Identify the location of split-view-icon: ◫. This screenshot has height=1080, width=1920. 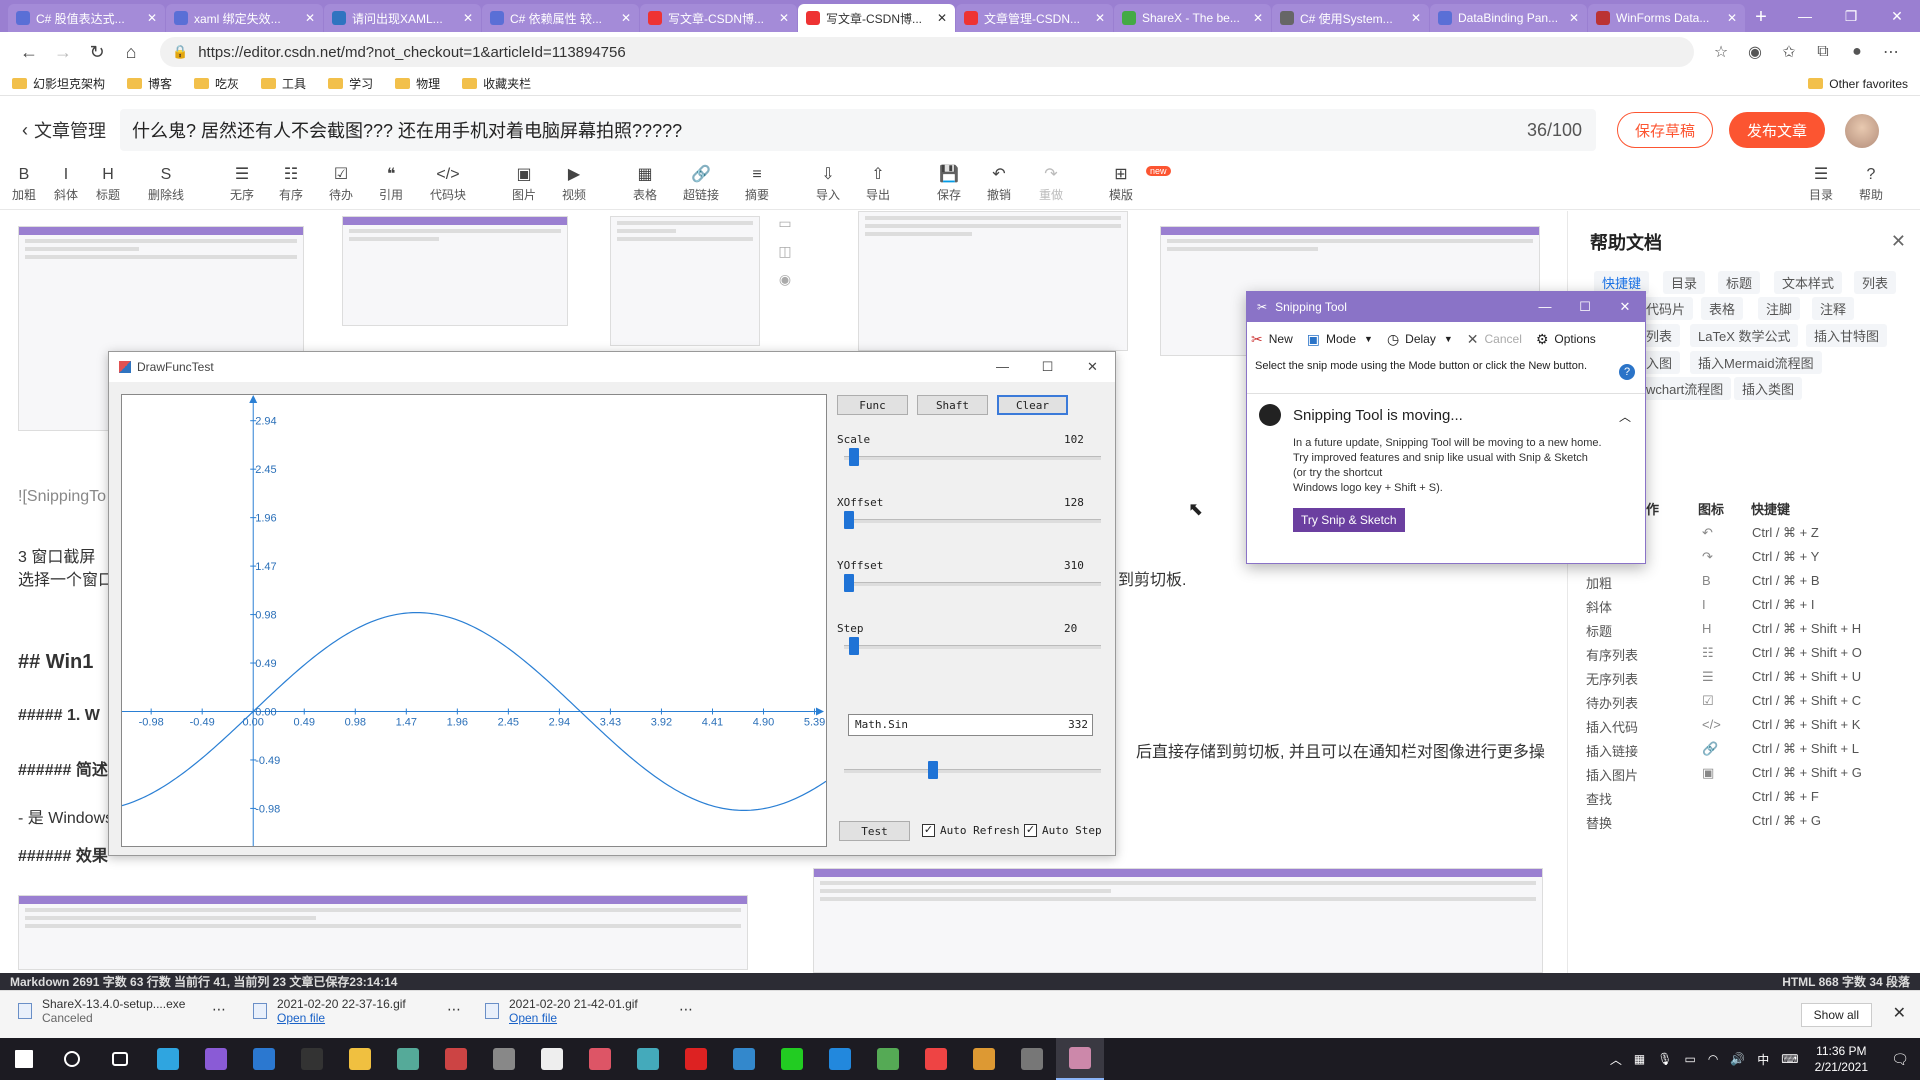
(785, 257).